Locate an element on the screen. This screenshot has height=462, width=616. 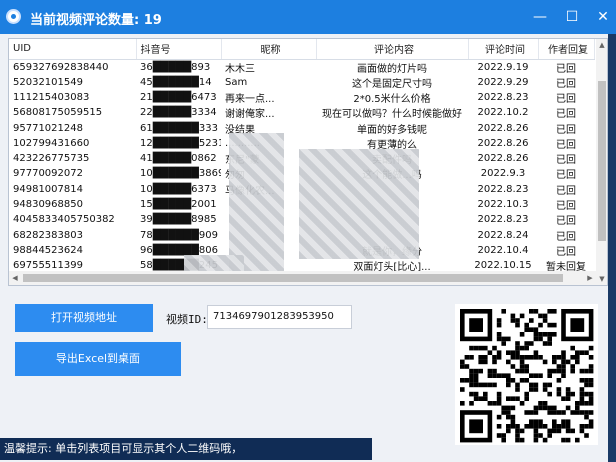
open-video-button: 打开视频地址 is located at coordinates (84, 318).